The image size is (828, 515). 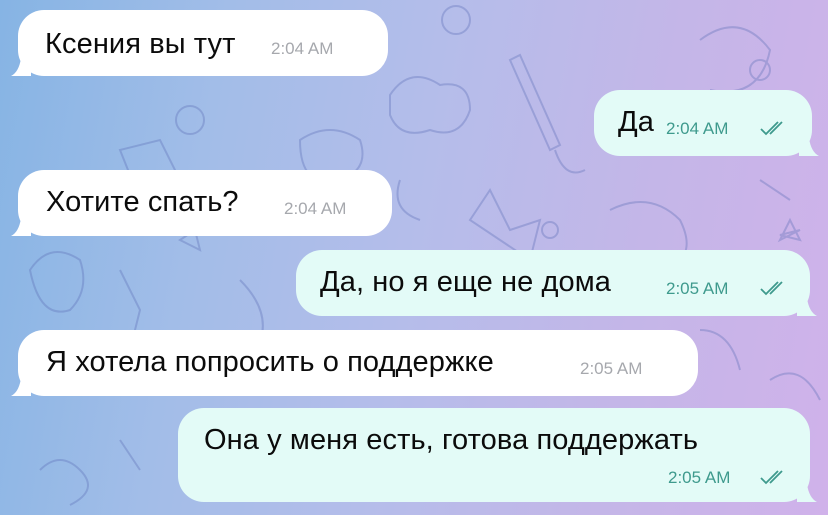 What do you see at coordinates (140, 44) in the screenshot?
I see `message-text: Ксения вы тут` at bounding box center [140, 44].